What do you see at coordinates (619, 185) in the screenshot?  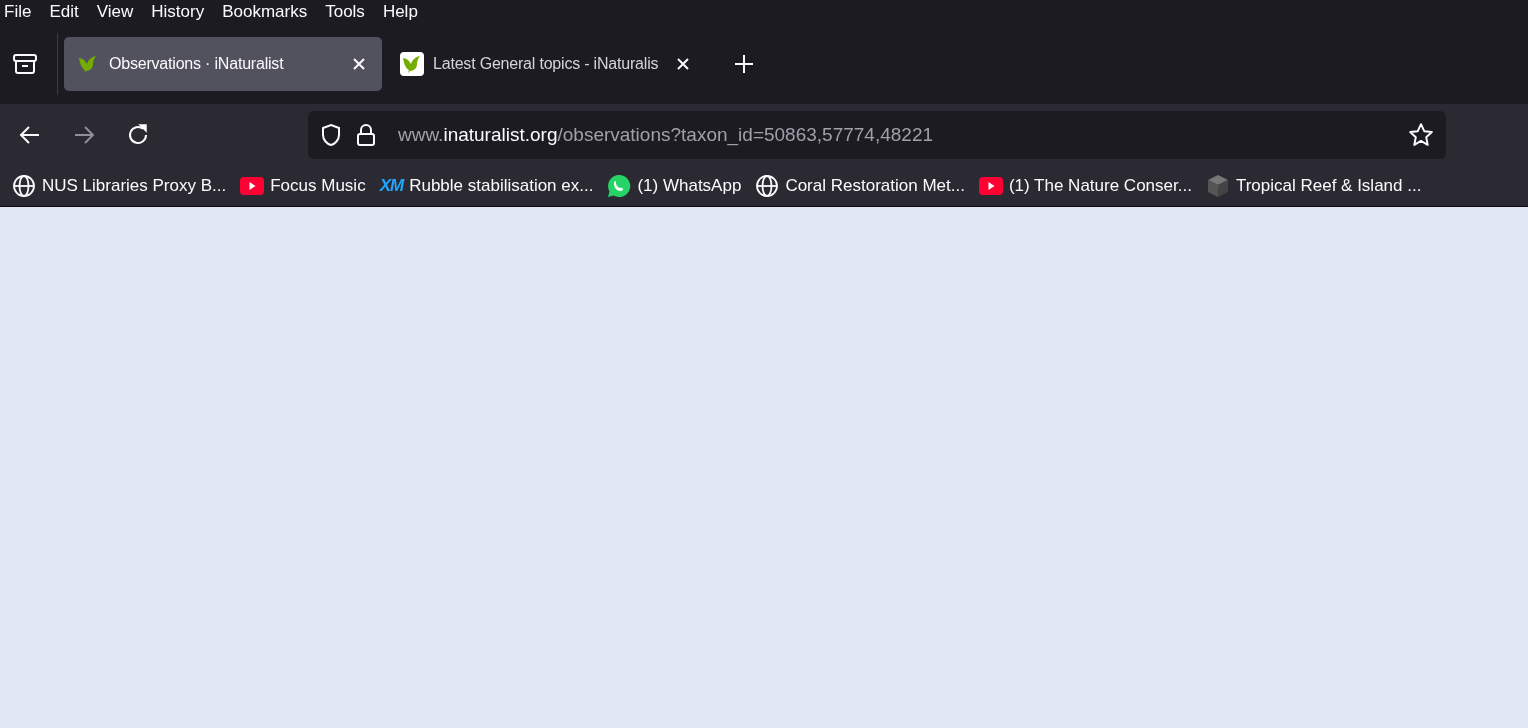 I see `chat-phone-icon` at bounding box center [619, 185].